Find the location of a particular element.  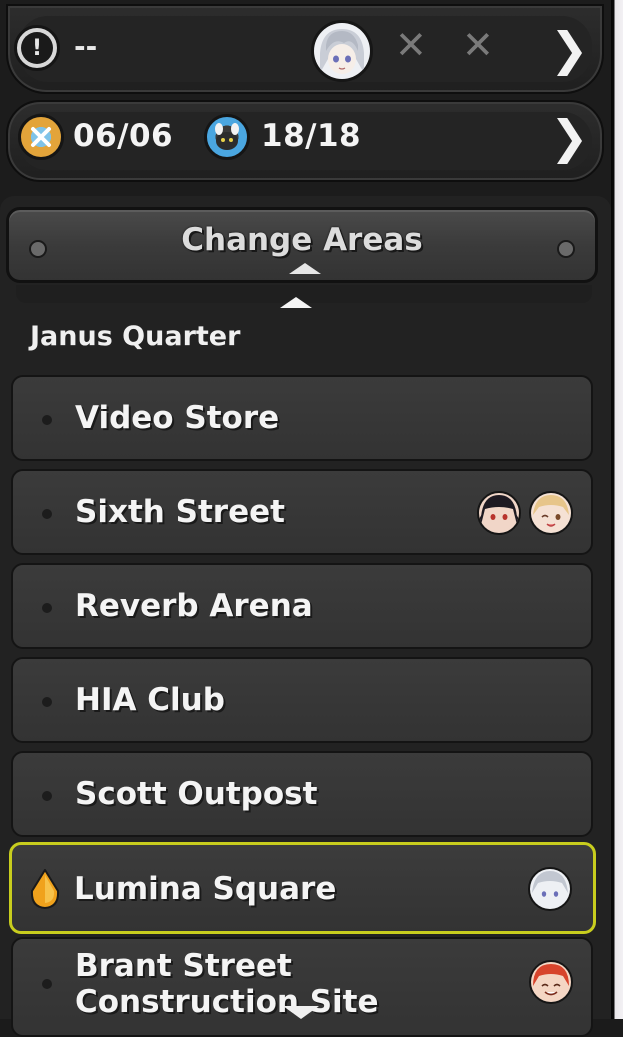

change-areas-button: Change Areas is located at coordinates (302, 245).